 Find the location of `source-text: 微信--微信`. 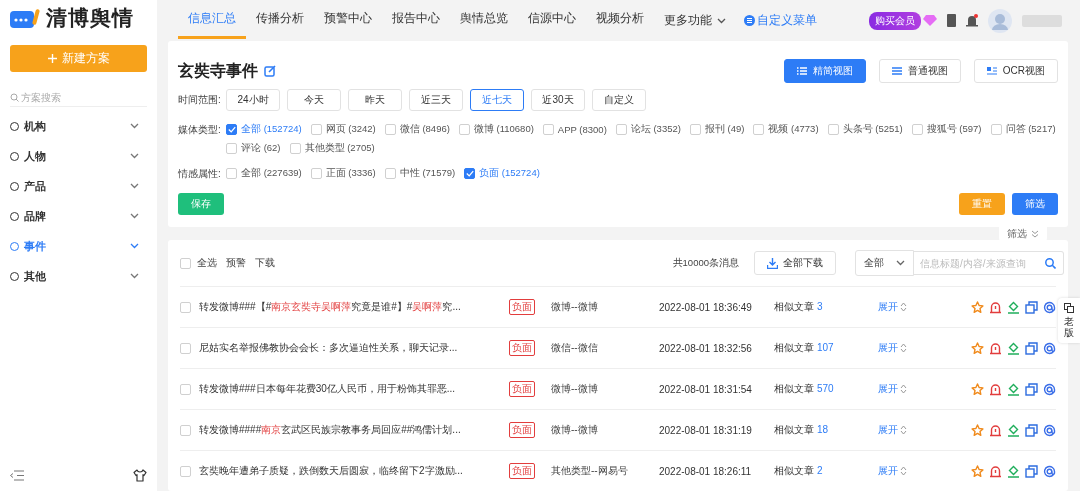

source-text: 微信--微信 is located at coordinates (575, 348).